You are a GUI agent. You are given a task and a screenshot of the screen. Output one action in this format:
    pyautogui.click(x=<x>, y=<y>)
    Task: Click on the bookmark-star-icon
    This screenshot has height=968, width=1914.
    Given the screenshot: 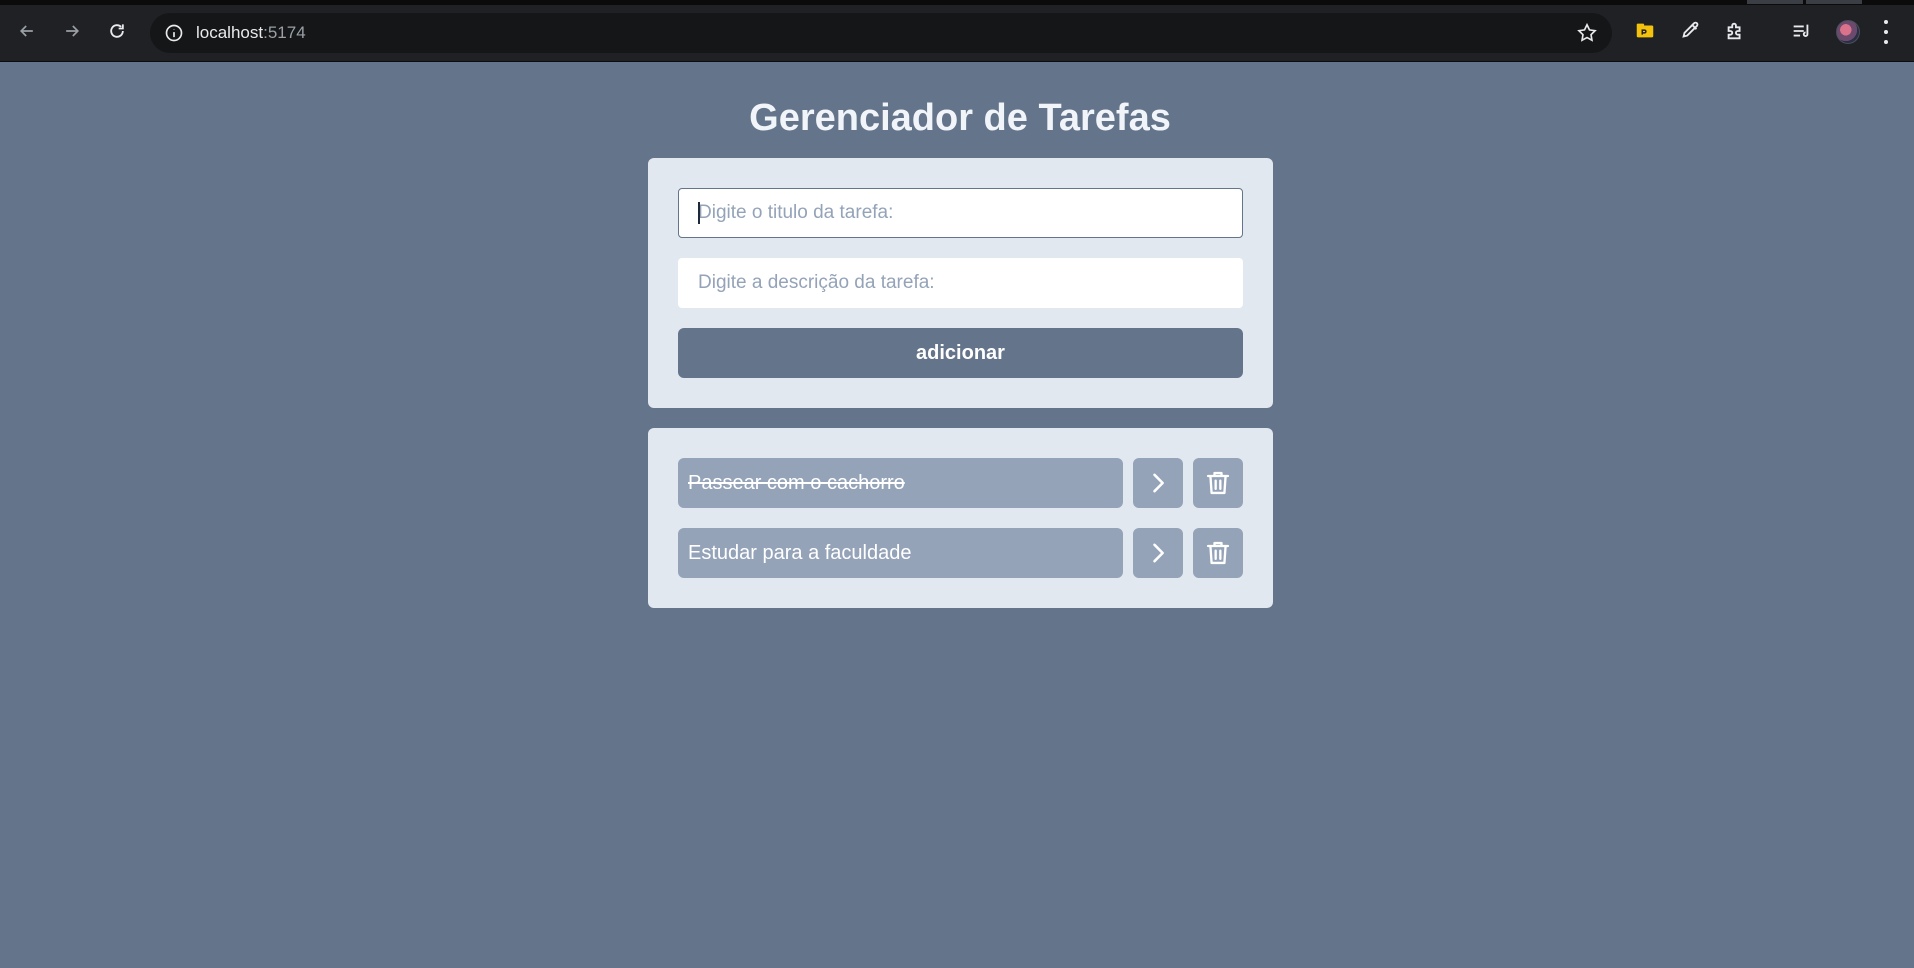 What is the action you would take?
    pyautogui.click(x=1587, y=33)
    